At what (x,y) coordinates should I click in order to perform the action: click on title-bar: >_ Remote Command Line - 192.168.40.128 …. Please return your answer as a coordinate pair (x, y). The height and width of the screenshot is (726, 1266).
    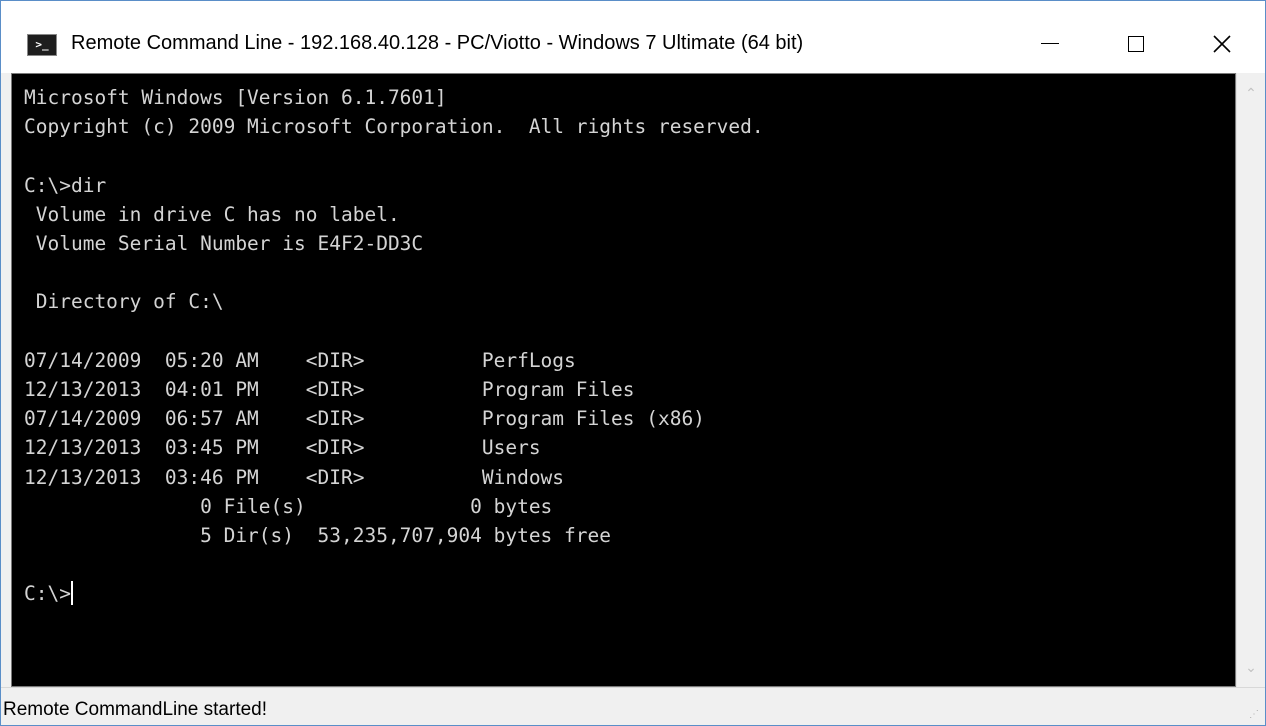
    Looking at the image, I should click on (633, 37).